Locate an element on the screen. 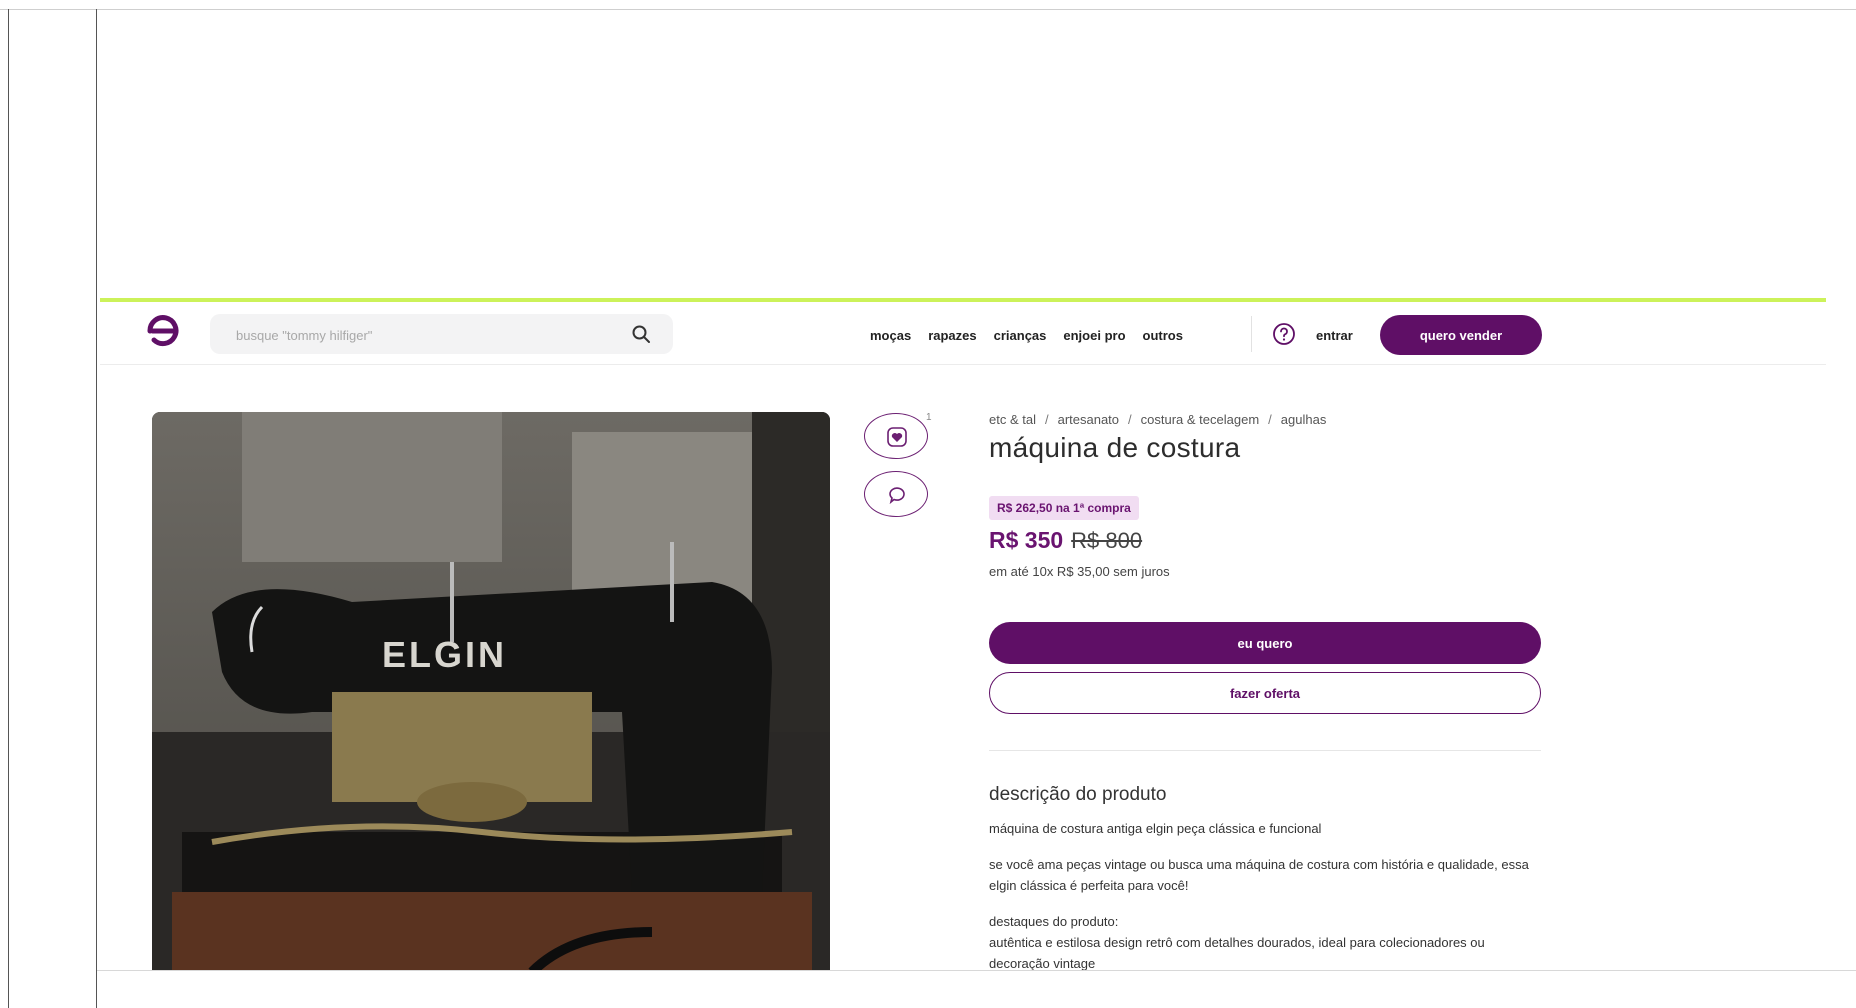 The image size is (1856, 1008). enjoei-logo-icon is located at coordinates (163, 331).